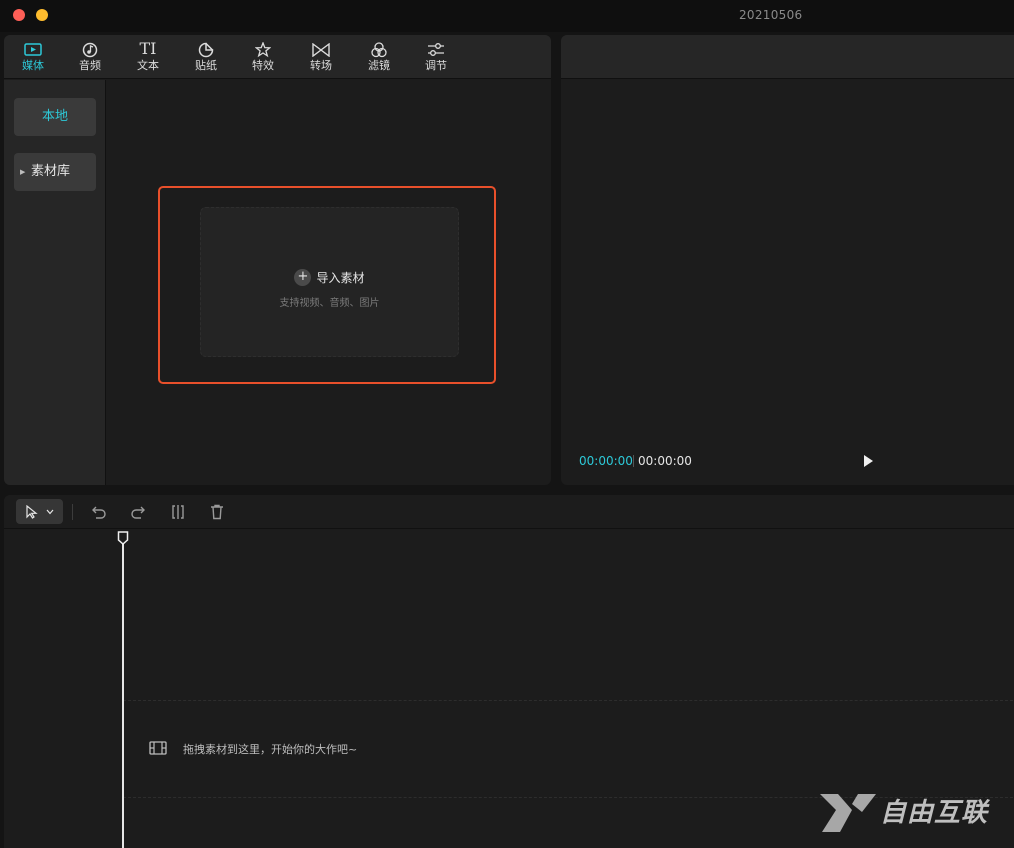  Describe the element at coordinates (72, 512) in the screenshot. I see `toolbar-divider` at that location.